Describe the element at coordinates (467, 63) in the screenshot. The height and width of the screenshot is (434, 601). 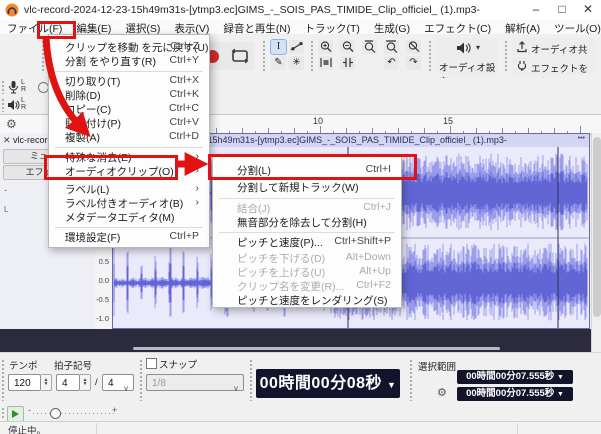
I see `audio-setup-button: ▾ オーディオ設定` at that location.